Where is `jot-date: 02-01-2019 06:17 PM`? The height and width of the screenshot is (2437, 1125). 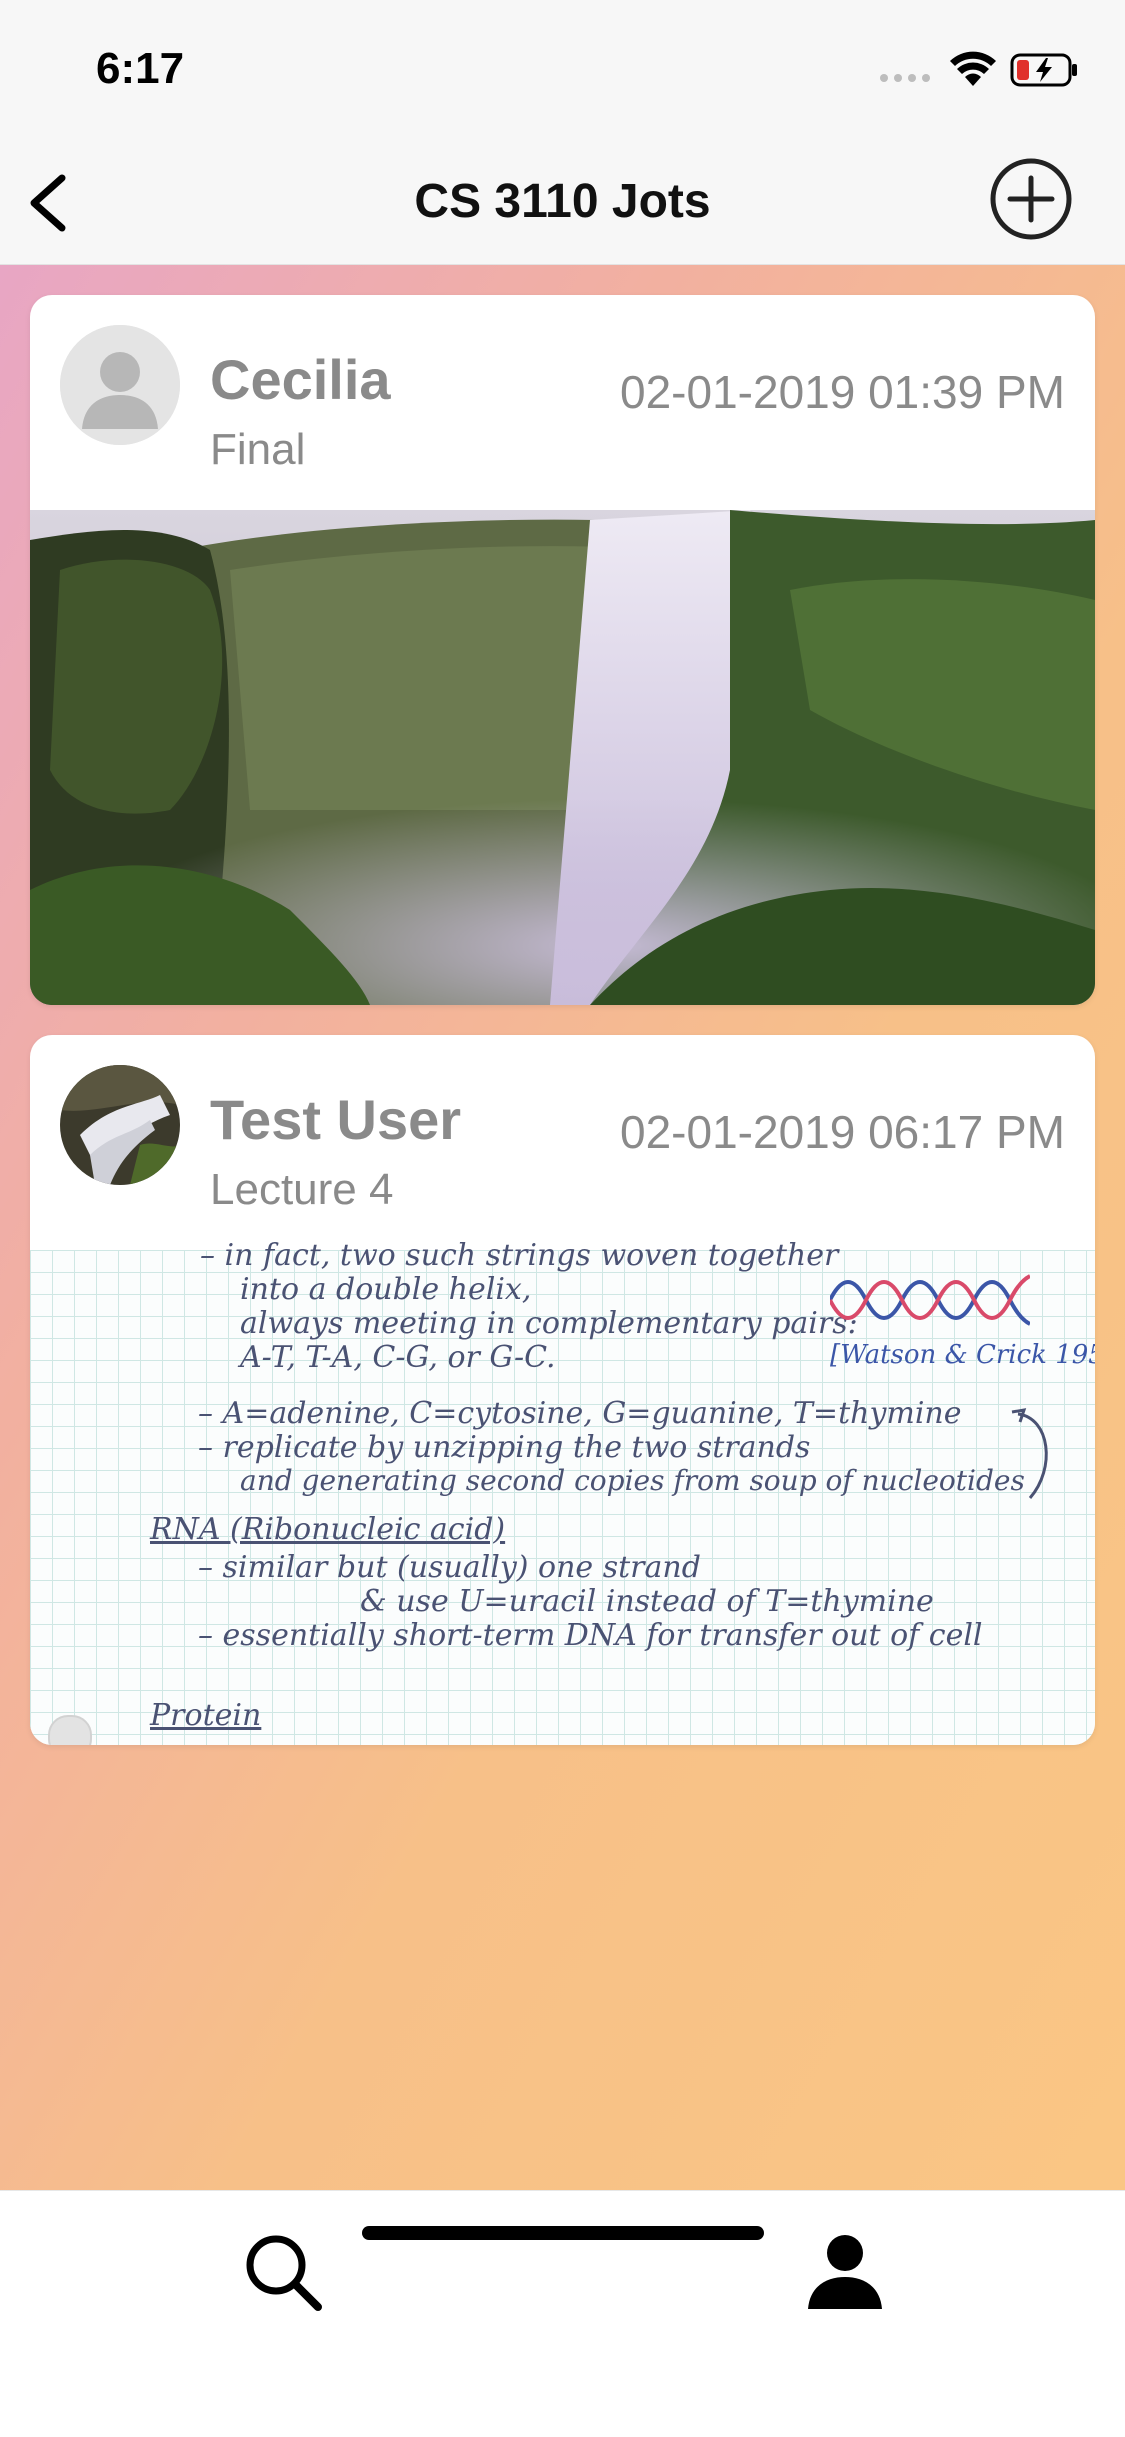
jot-date: 02-01-2019 06:17 PM is located at coordinates (842, 1132).